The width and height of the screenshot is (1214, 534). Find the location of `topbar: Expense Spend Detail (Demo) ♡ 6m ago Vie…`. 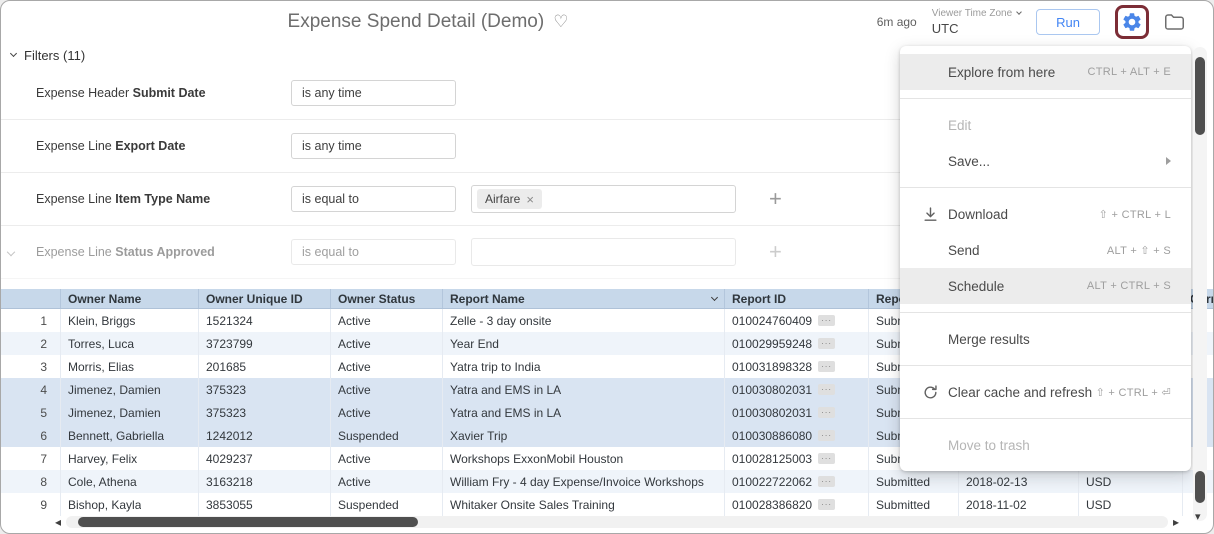

topbar: Expense Spend Detail (Demo) ♡ 6m ago Vie… is located at coordinates (607, 22).